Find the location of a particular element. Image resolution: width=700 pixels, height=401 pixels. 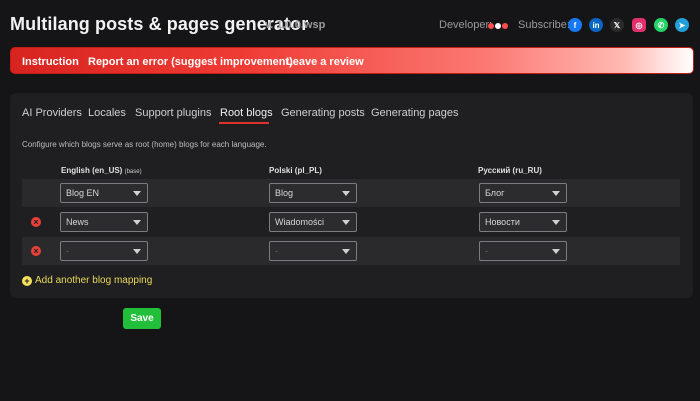

leave-review-link: Leave a review is located at coordinates (325, 62).